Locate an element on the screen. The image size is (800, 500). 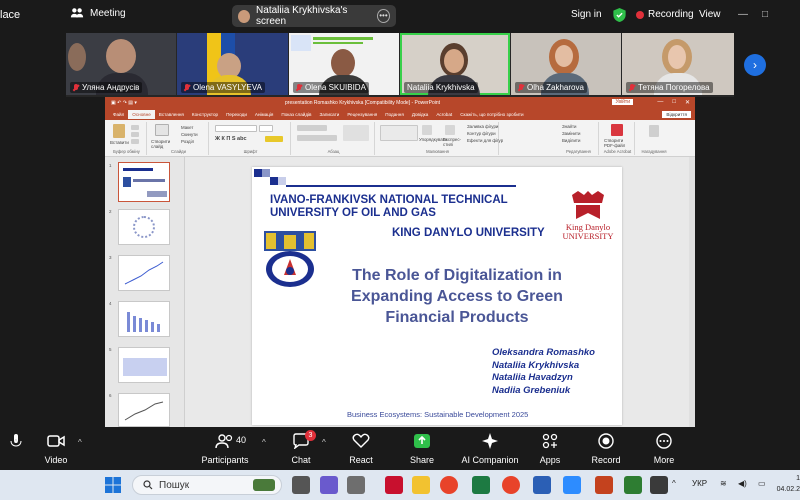
maximize-icon: □ is located at coordinates (765, 14).